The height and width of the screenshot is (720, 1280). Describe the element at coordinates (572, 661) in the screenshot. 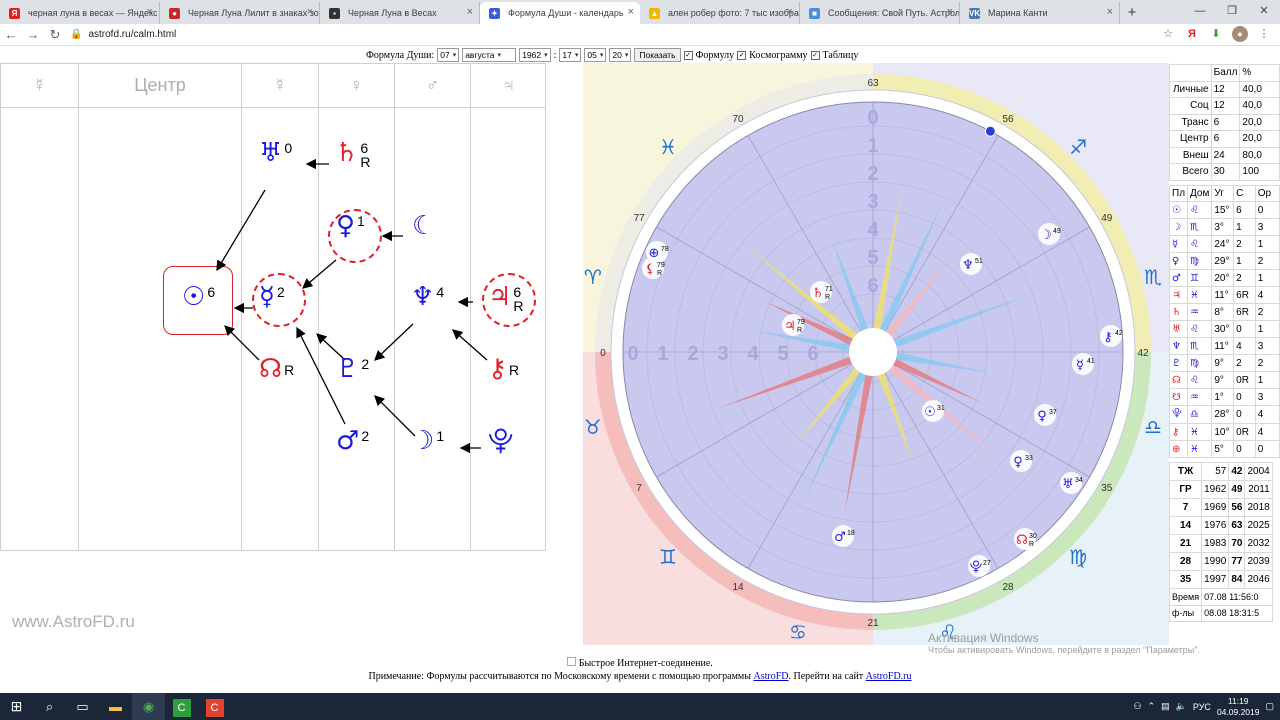

I see `fast-internet-checkbox` at that location.